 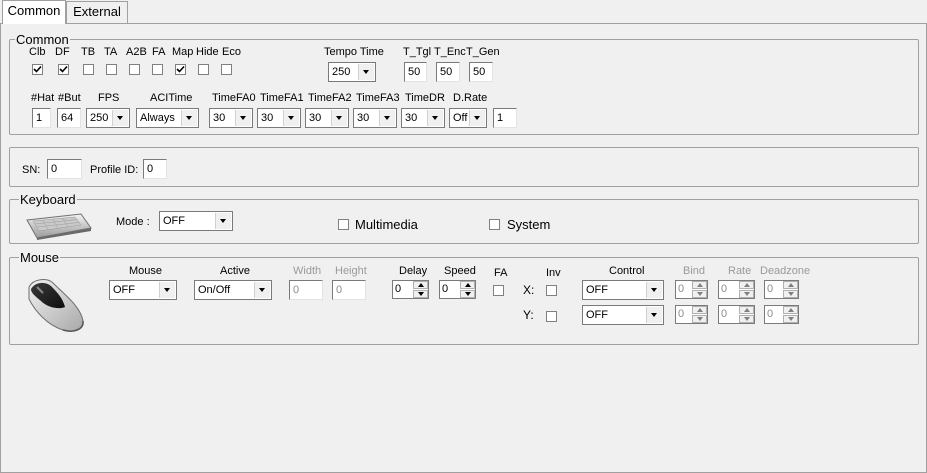 What do you see at coordinates (785, 271) in the screenshot?
I see `deadzone-label: Deadzone` at bounding box center [785, 271].